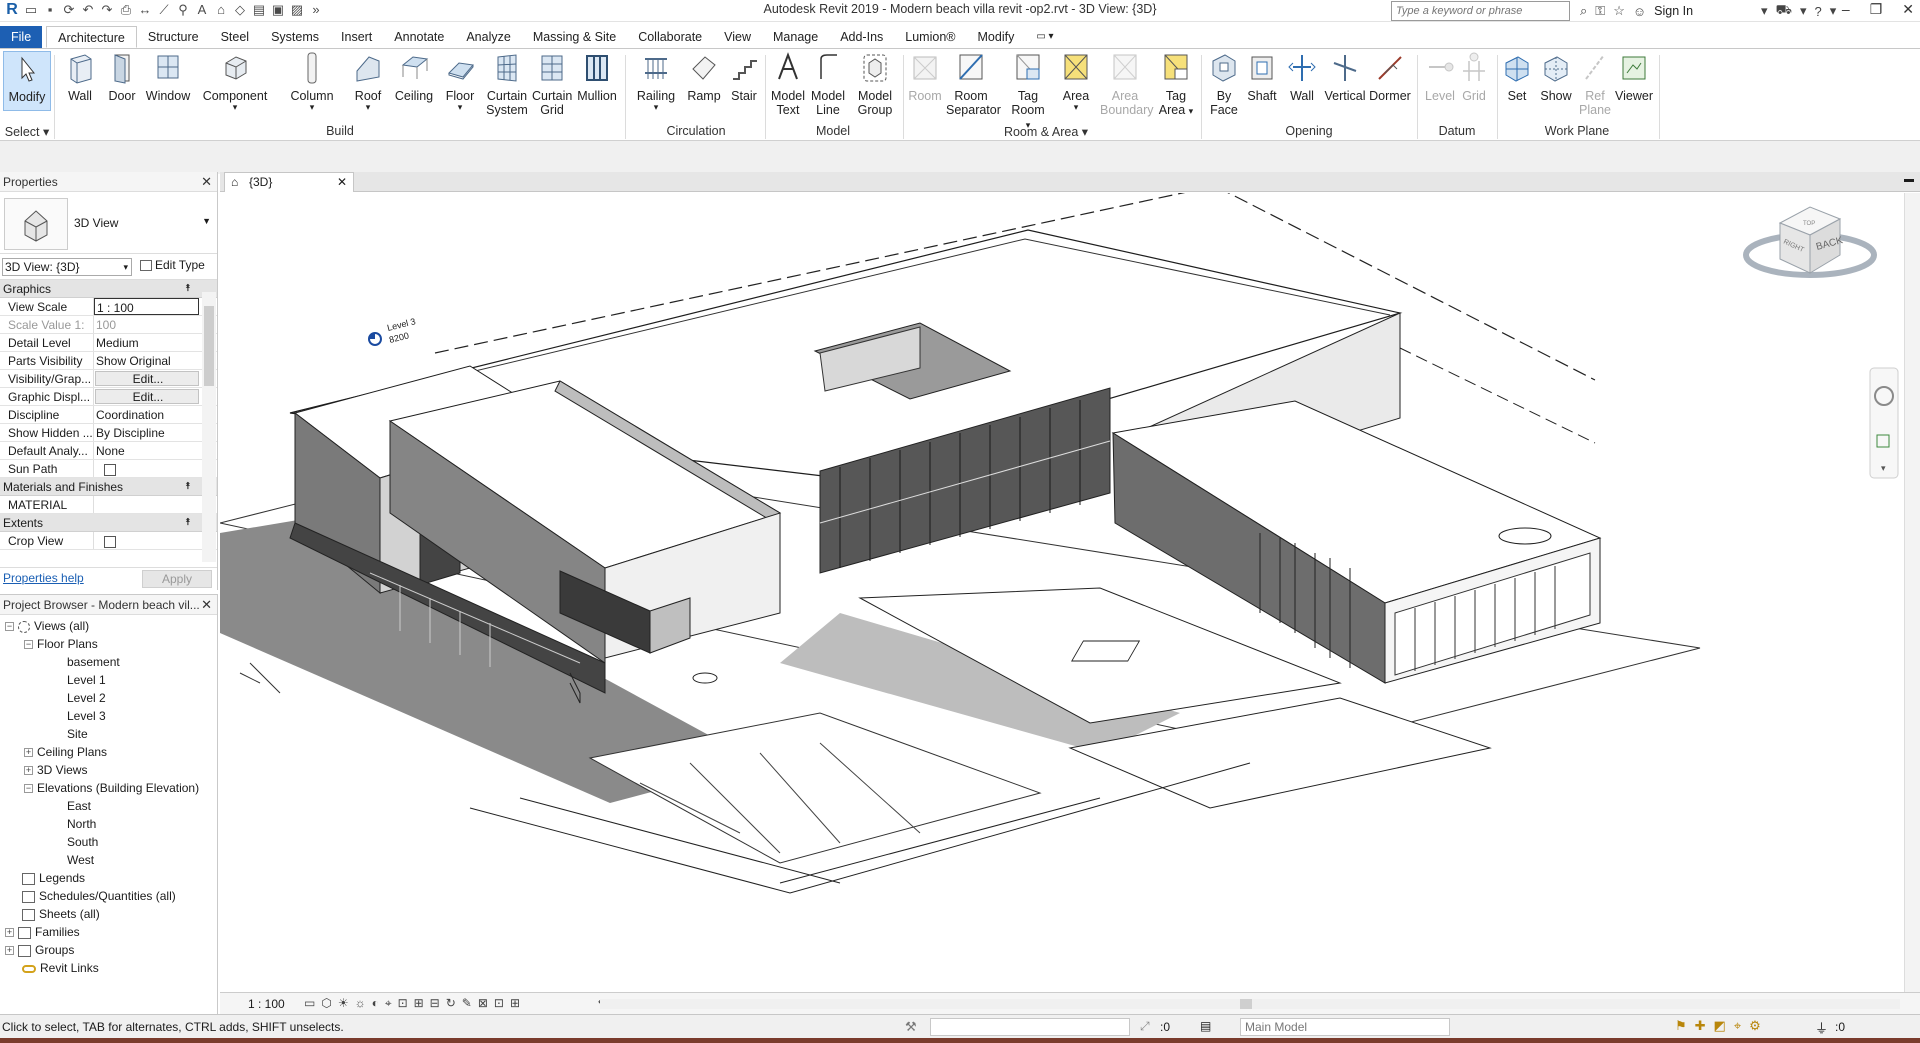 This screenshot has height=1043, width=1920. Describe the element at coordinates (122, 77) in the screenshot. I see `door-button: Door` at that location.